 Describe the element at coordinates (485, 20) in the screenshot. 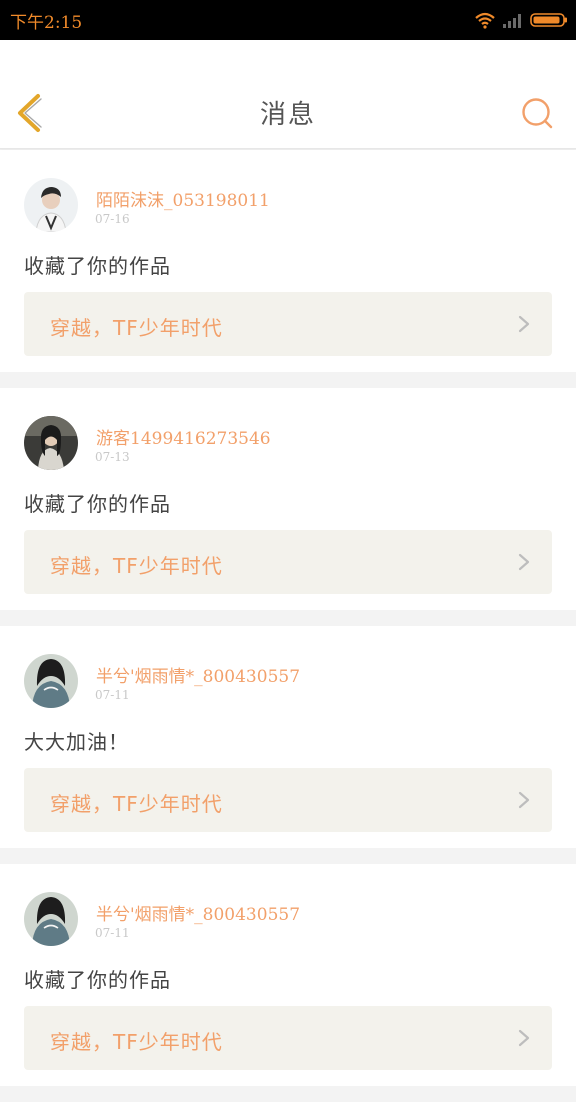

I see `wifi-icon` at that location.